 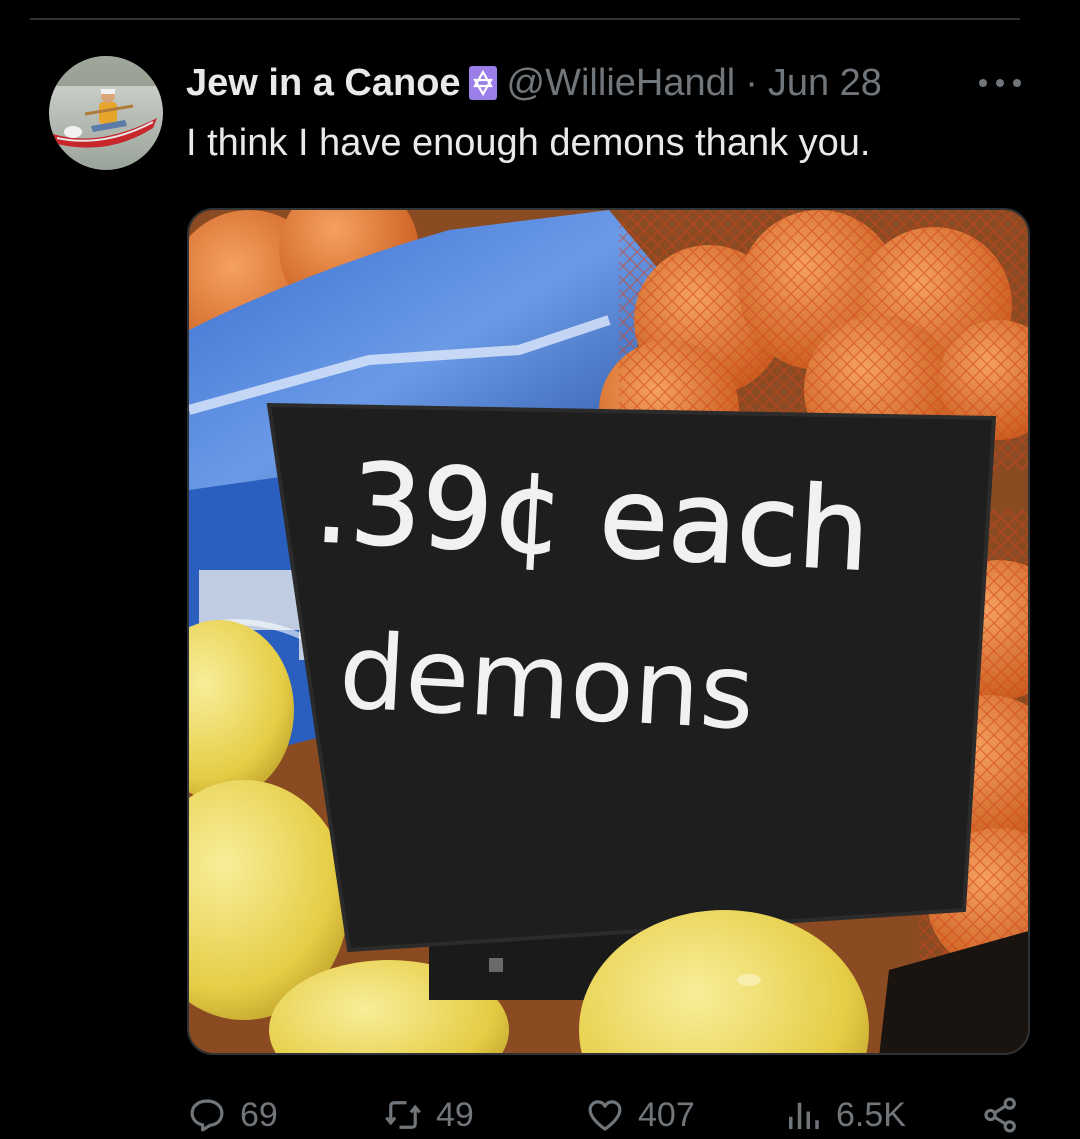 I want to click on action-bar: 69 49 407 6.5K, so click(x=611, y=1115).